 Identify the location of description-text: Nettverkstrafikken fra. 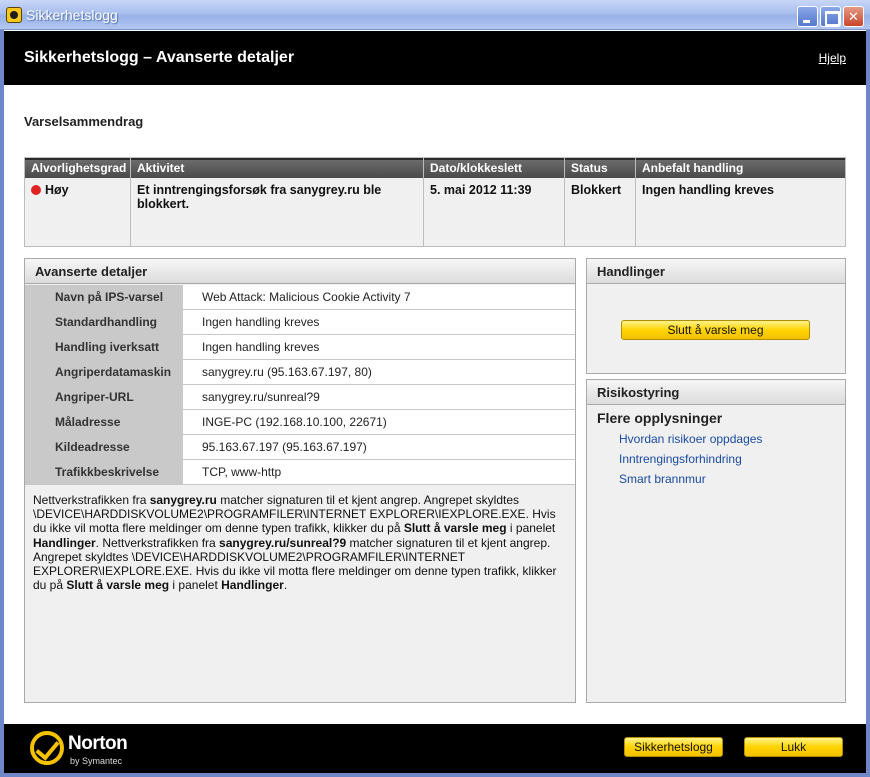
(91, 500).